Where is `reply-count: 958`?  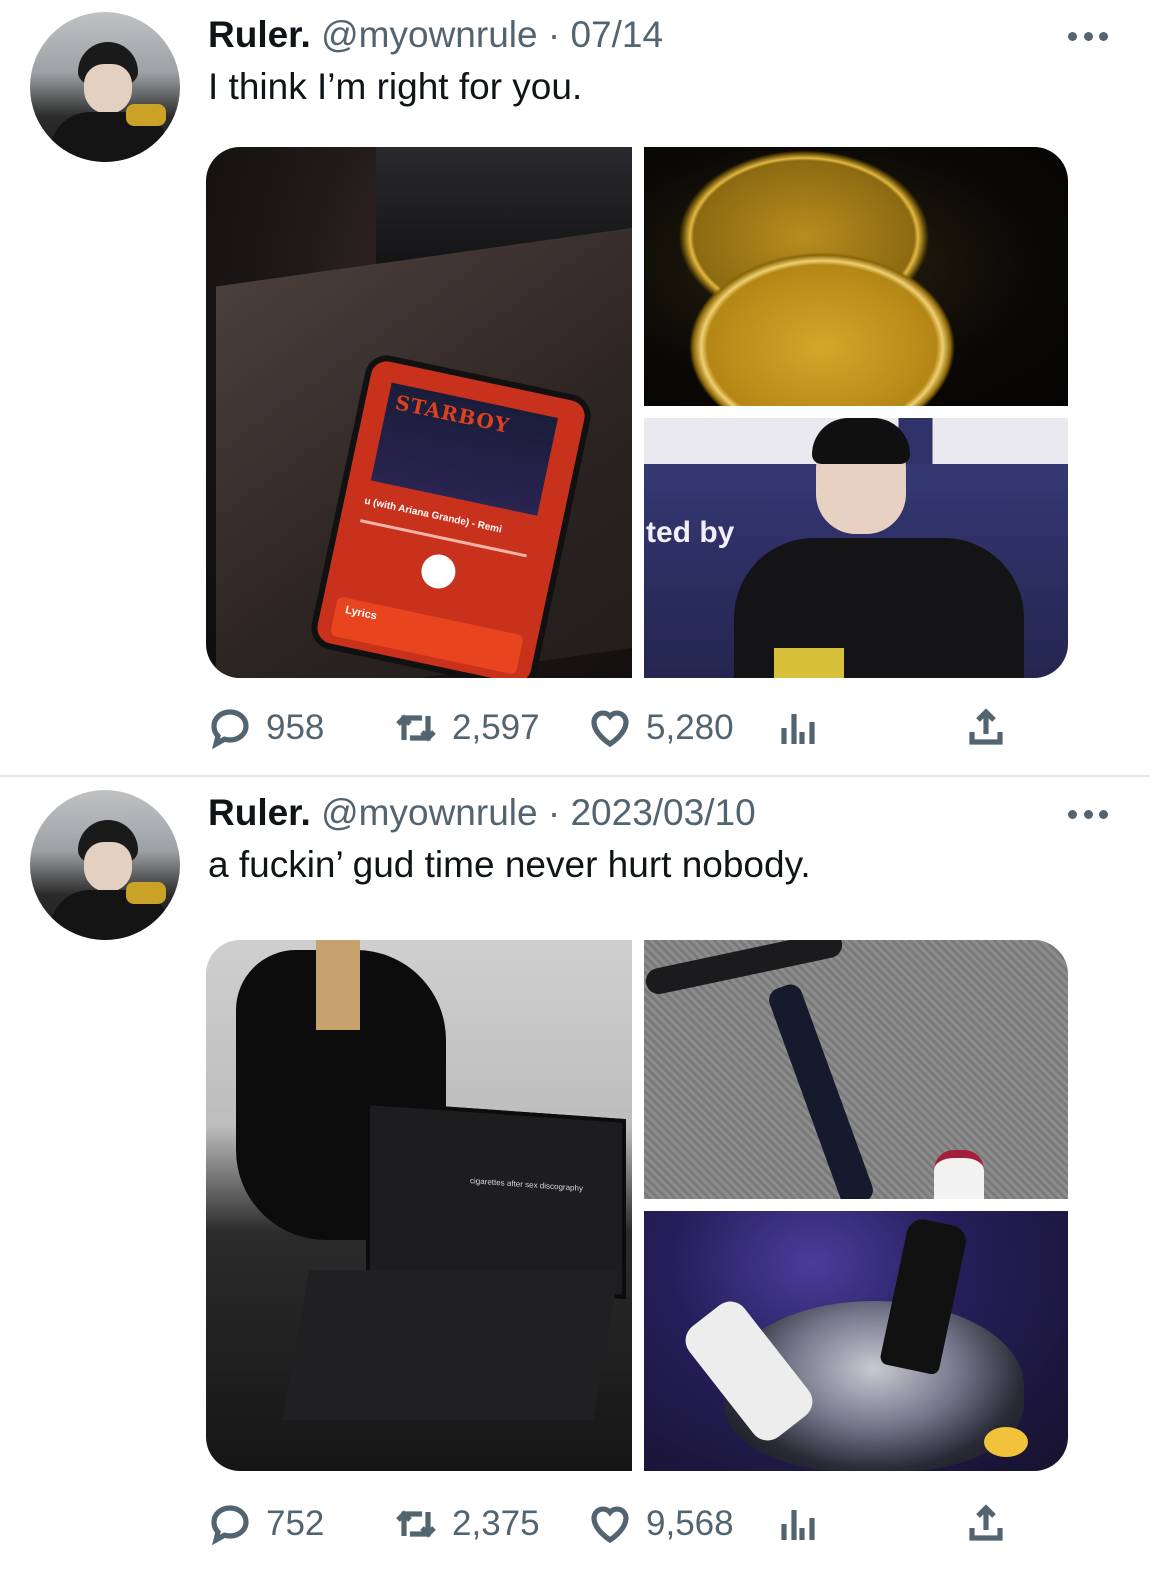 reply-count: 958 is located at coordinates (295, 727).